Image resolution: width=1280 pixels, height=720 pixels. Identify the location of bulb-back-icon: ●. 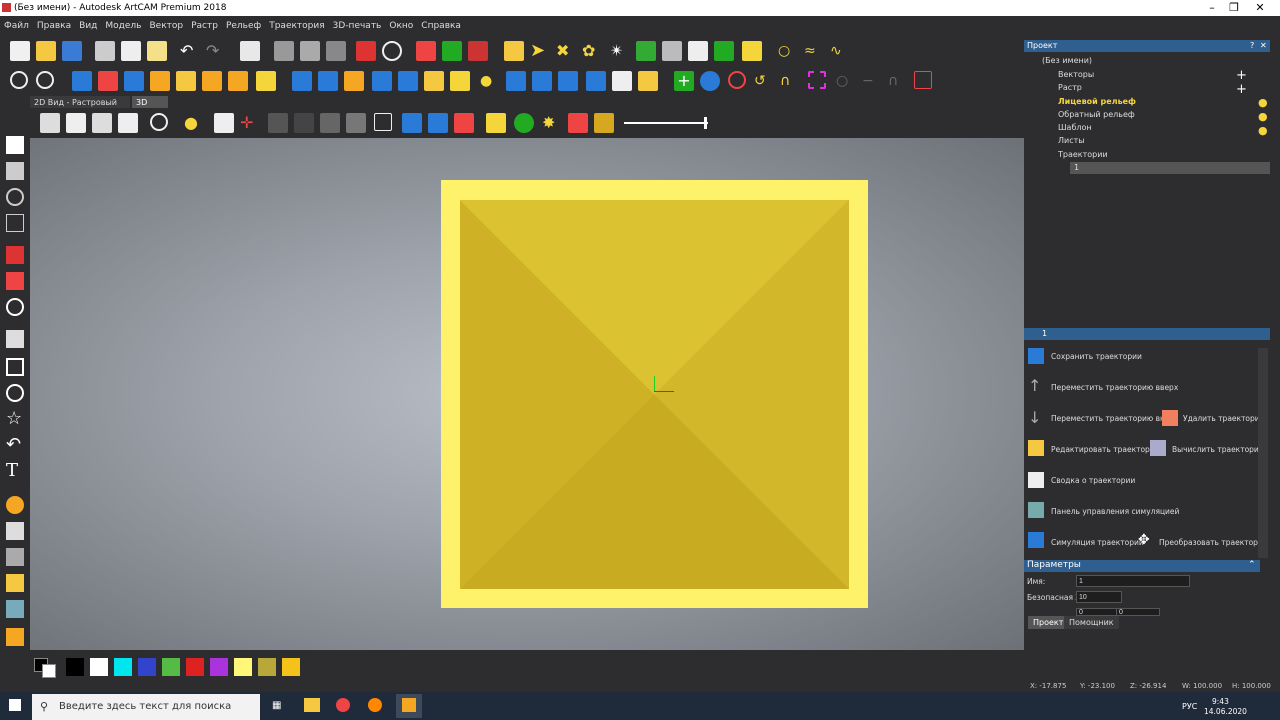
(1263, 116).